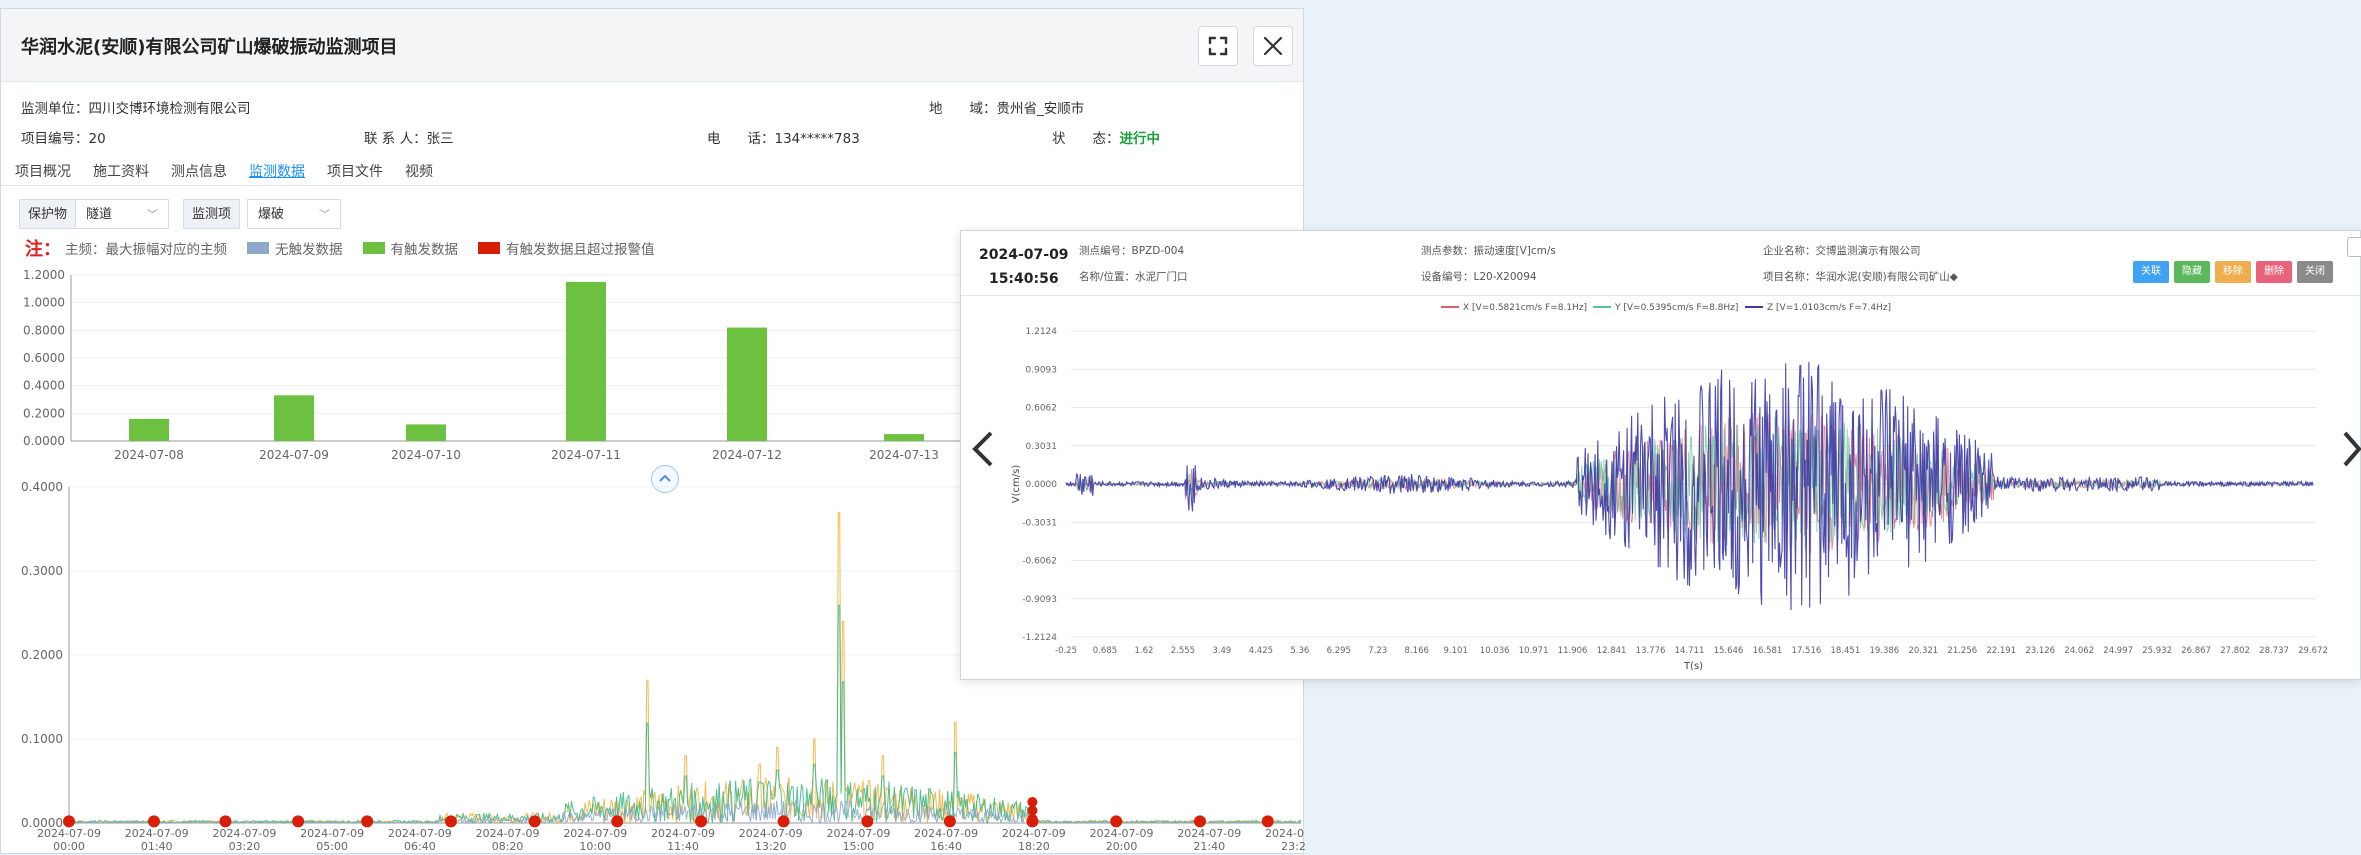 This screenshot has width=2361, height=855. What do you see at coordinates (1273, 46) in the screenshot?
I see `close-icon` at bounding box center [1273, 46].